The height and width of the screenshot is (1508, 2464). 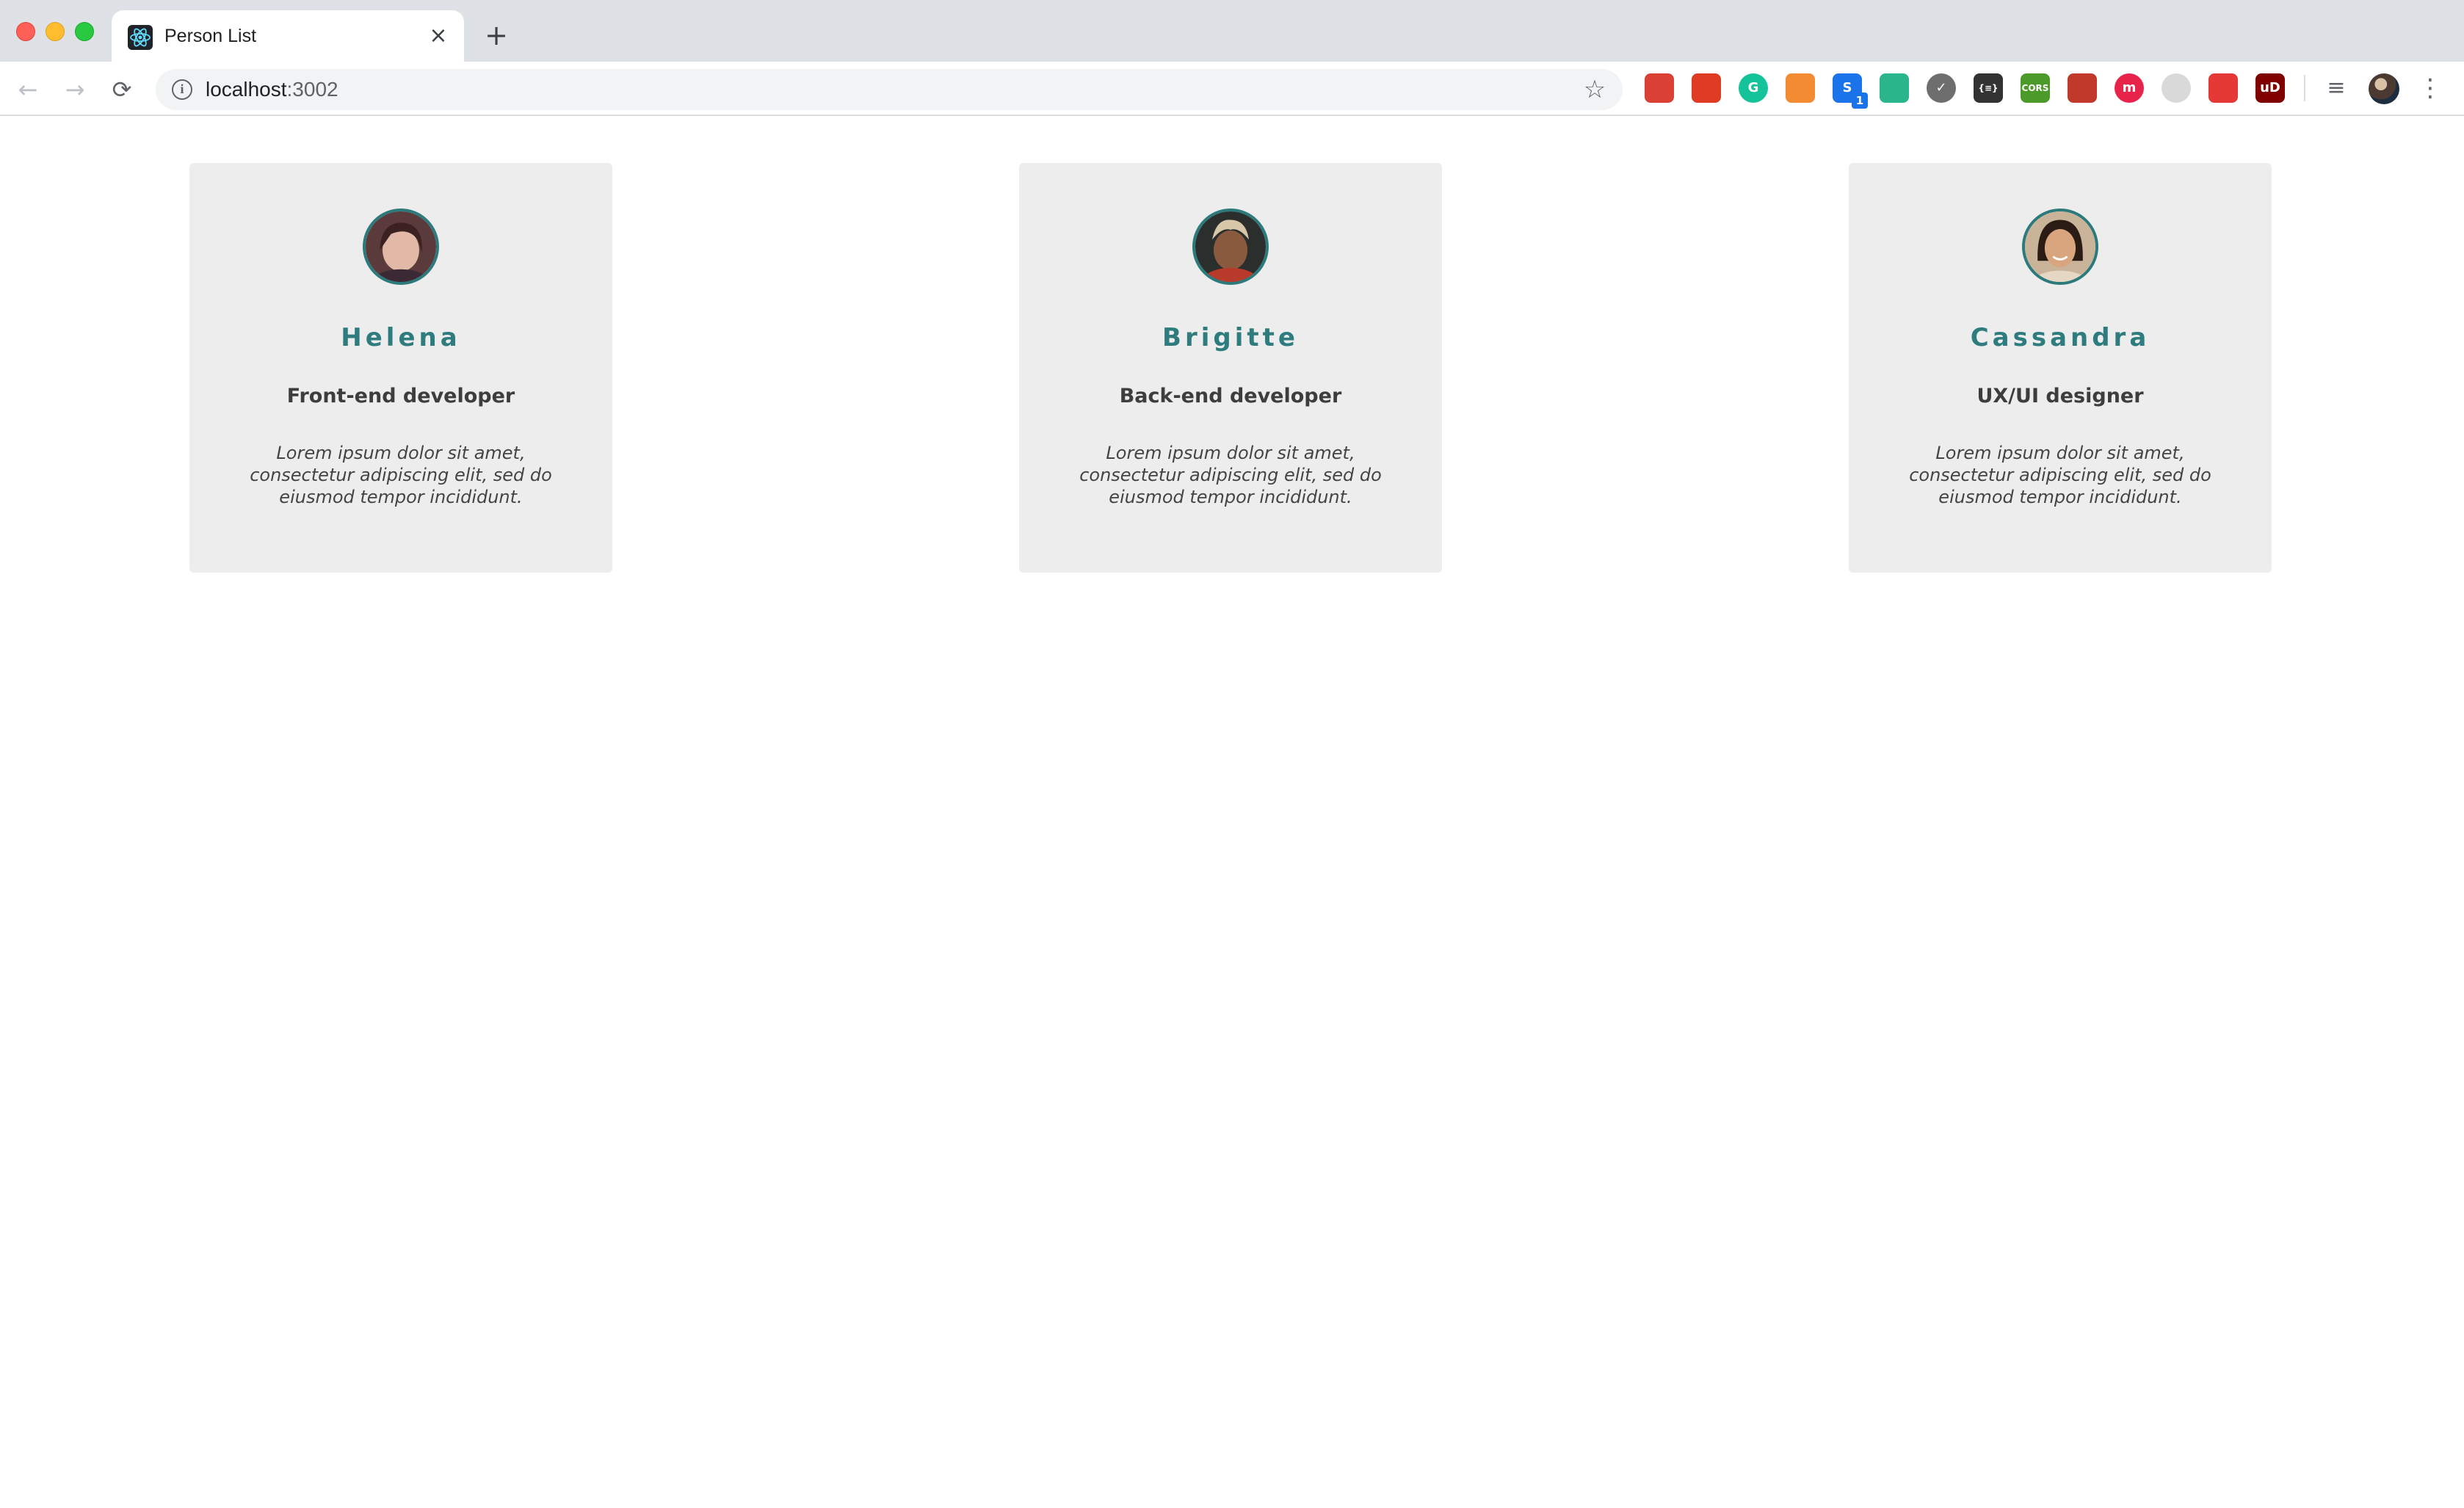 What do you see at coordinates (2035, 88) in the screenshot?
I see `cors-ext-icon: CORS` at bounding box center [2035, 88].